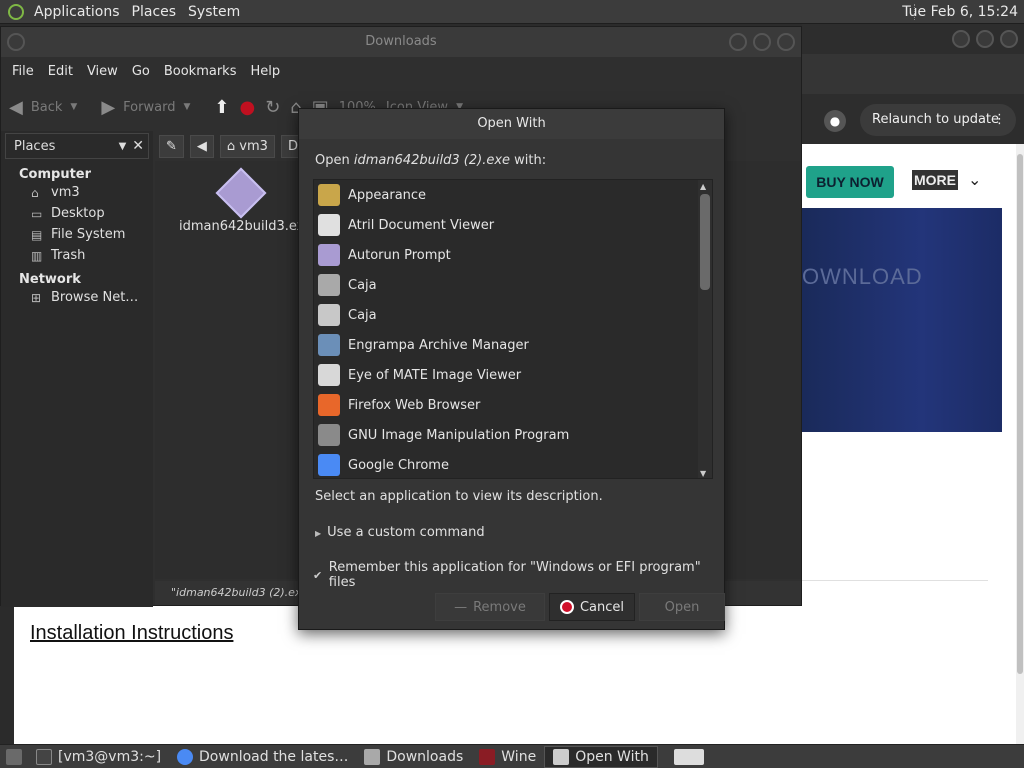 This screenshot has height=768, width=1024. I want to click on open-button: Open, so click(682, 607).